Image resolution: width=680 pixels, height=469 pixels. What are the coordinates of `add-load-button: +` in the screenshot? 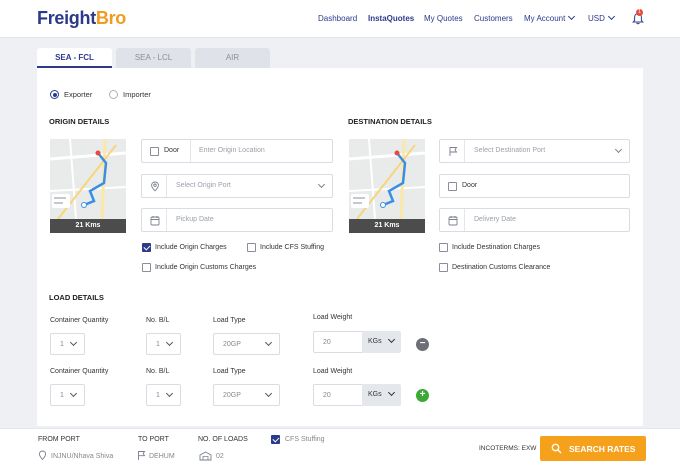 It's located at (422, 395).